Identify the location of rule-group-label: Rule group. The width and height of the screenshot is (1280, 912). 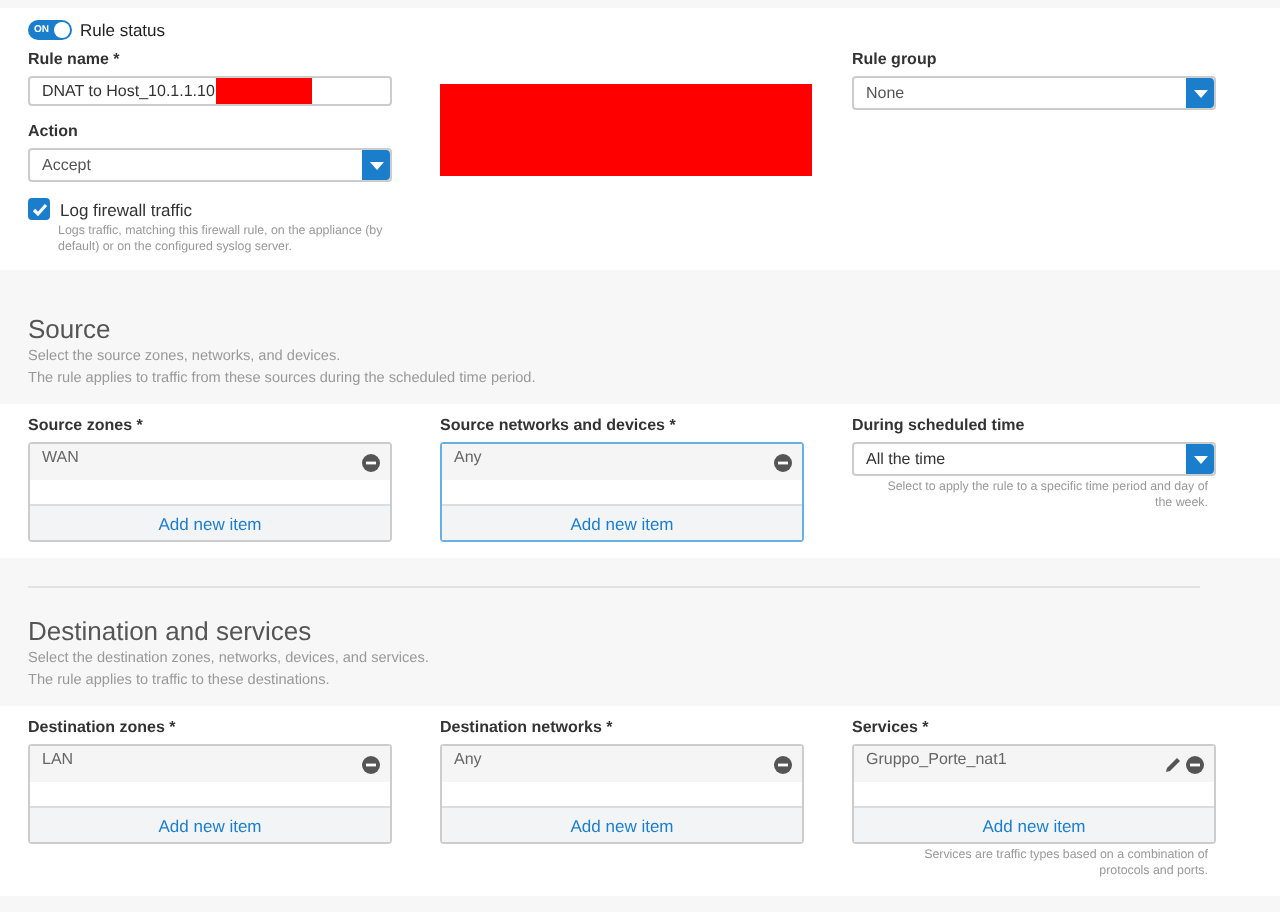
(895, 60).